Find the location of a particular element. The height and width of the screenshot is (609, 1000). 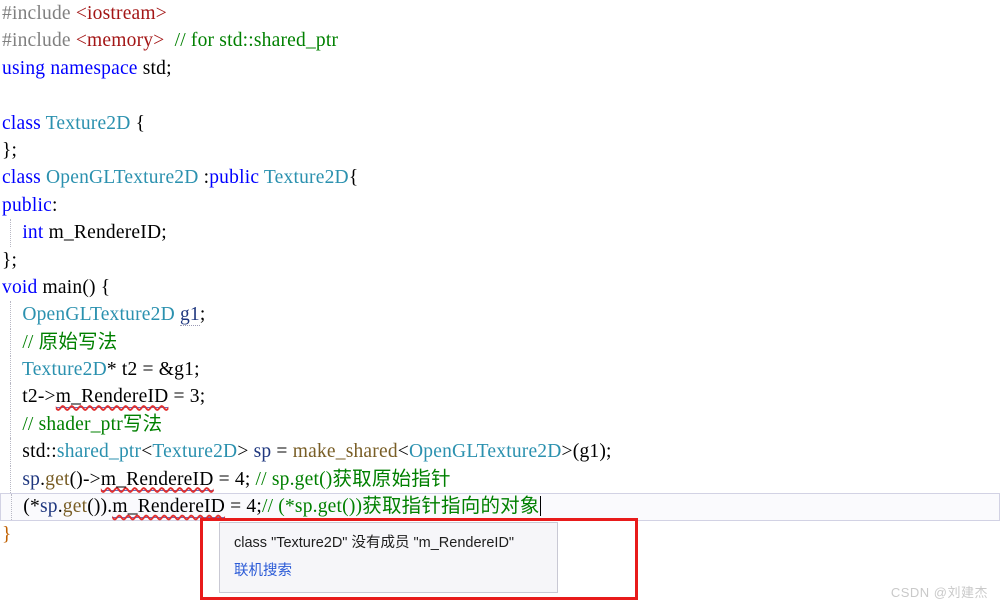

code-token: = is located at coordinates (282, 452).